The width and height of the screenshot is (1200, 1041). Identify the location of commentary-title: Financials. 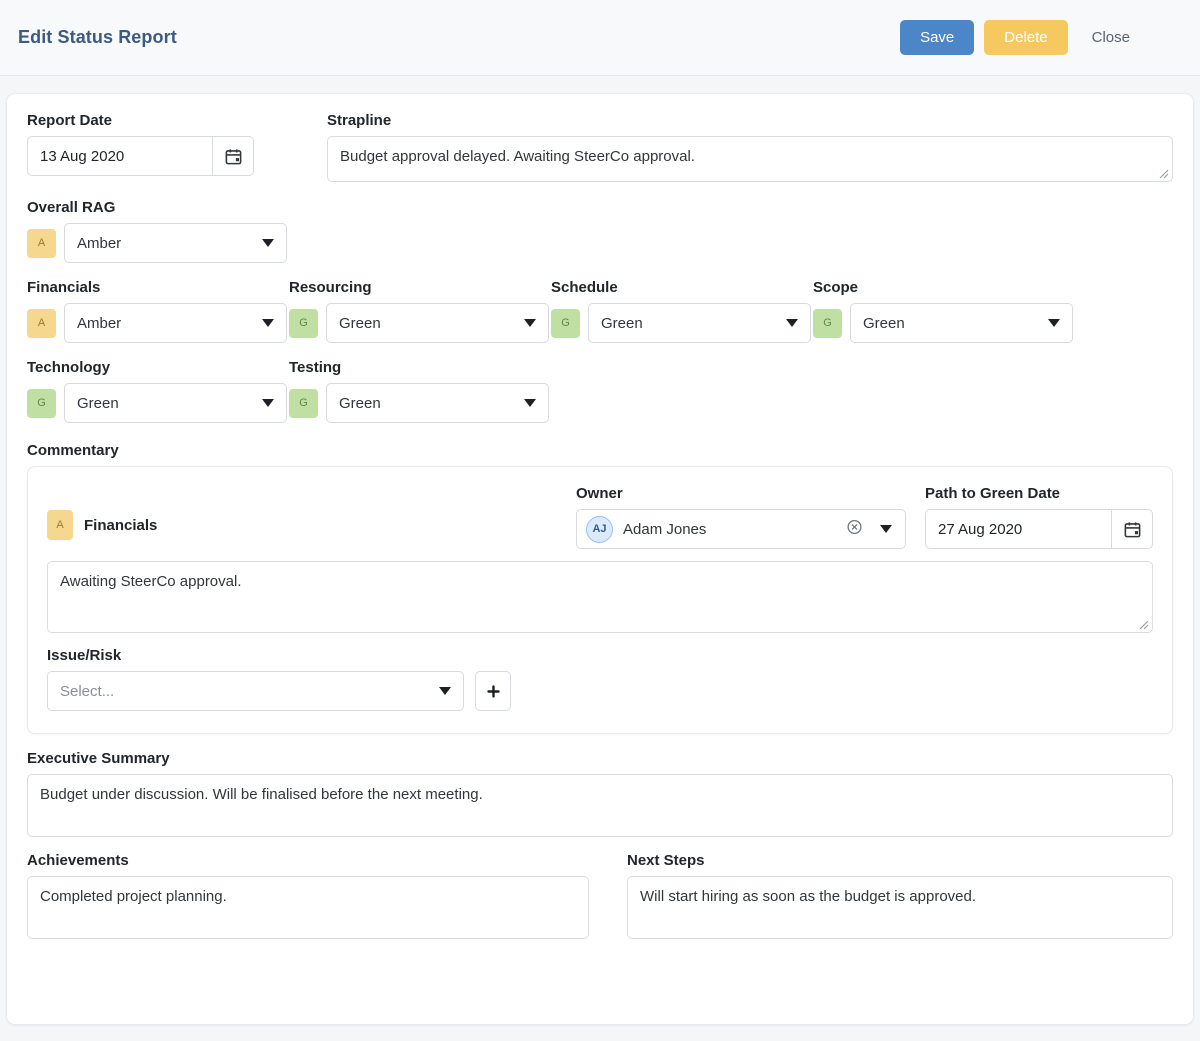
(121, 525).